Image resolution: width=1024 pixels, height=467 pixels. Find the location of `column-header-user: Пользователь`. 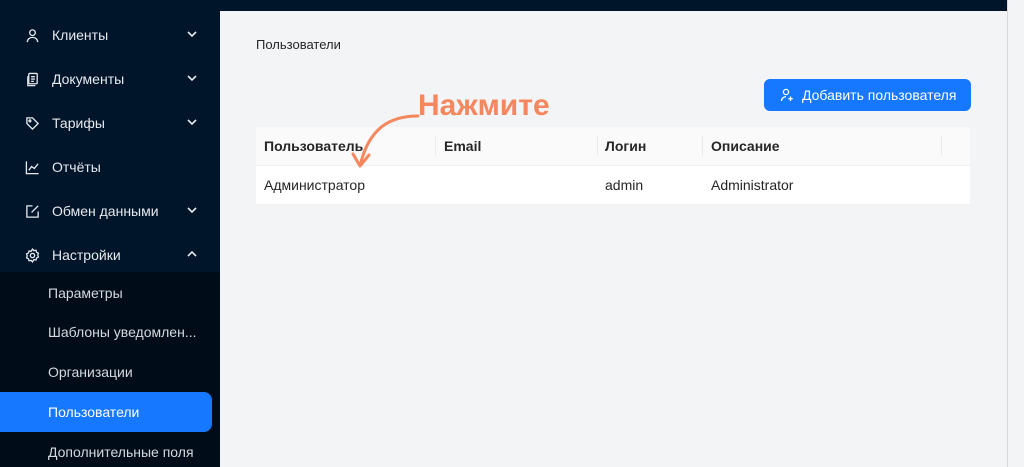

column-header-user: Пользователь is located at coordinates (313, 146).